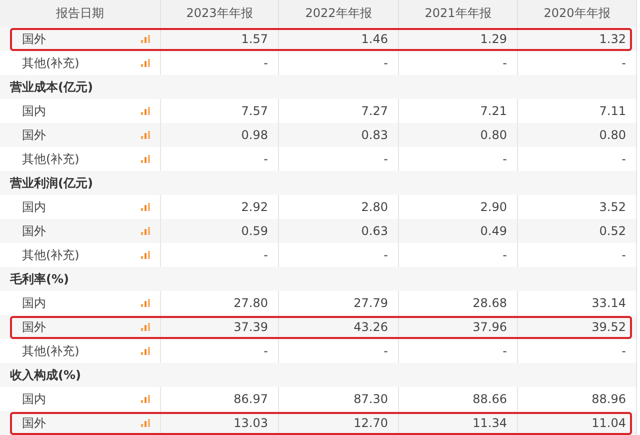  I want to click on table-cell: 33.14, so click(609, 303).